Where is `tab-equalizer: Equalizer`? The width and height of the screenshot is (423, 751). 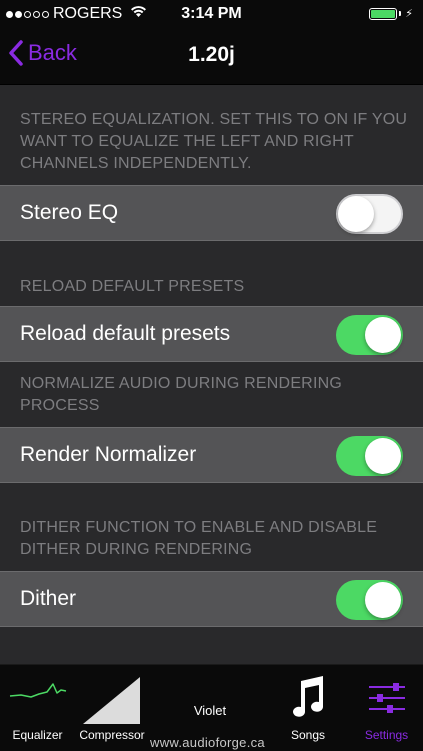 tab-equalizer: Equalizer is located at coordinates (37, 708).